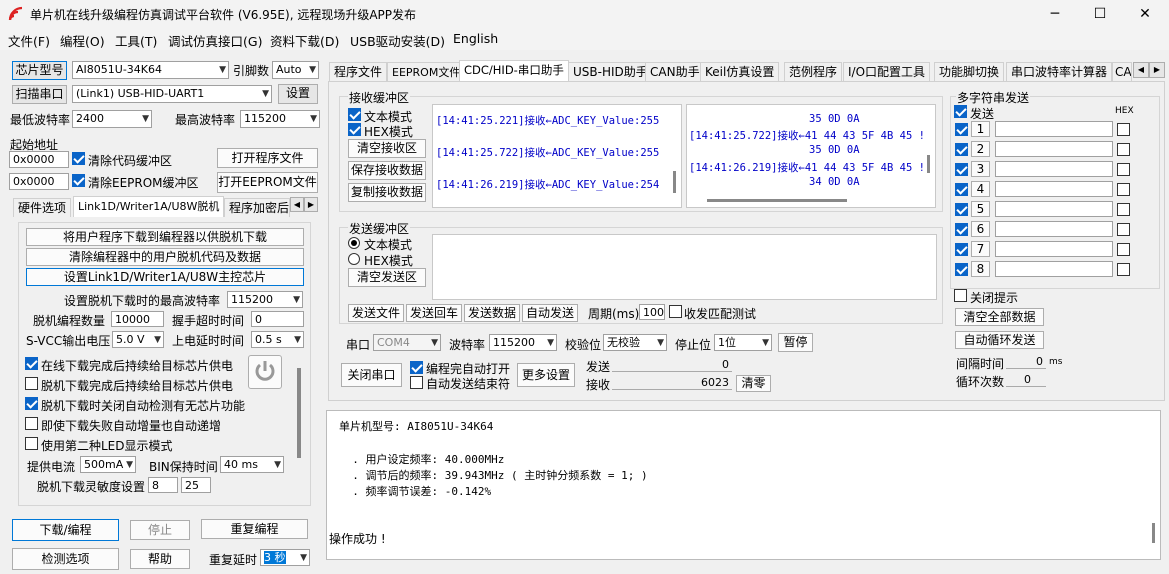 This screenshot has width=1169, height=574. I want to click on auto-send-button: 自动发送, so click(550, 313).